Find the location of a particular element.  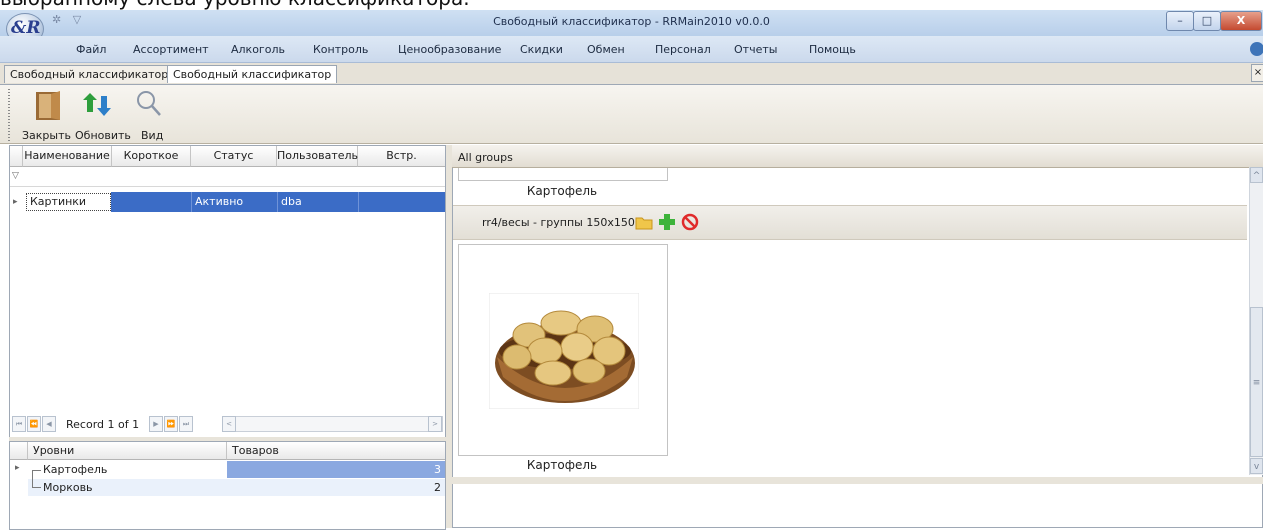

menu-discounts: Скидки is located at coordinates (541, 49).